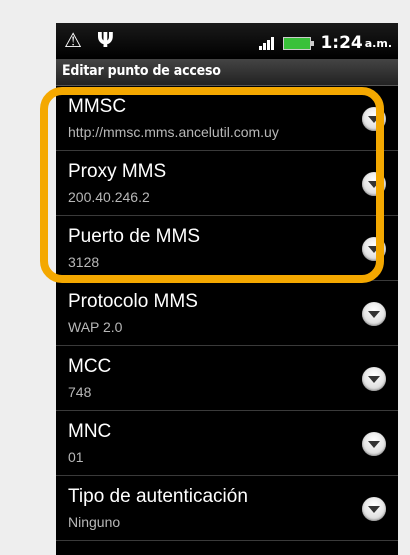 Image resolution: width=410 pixels, height=555 pixels. Describe the element at coordinates (90, 366) in the screenshot. I see `item-title: MCC` at that location.